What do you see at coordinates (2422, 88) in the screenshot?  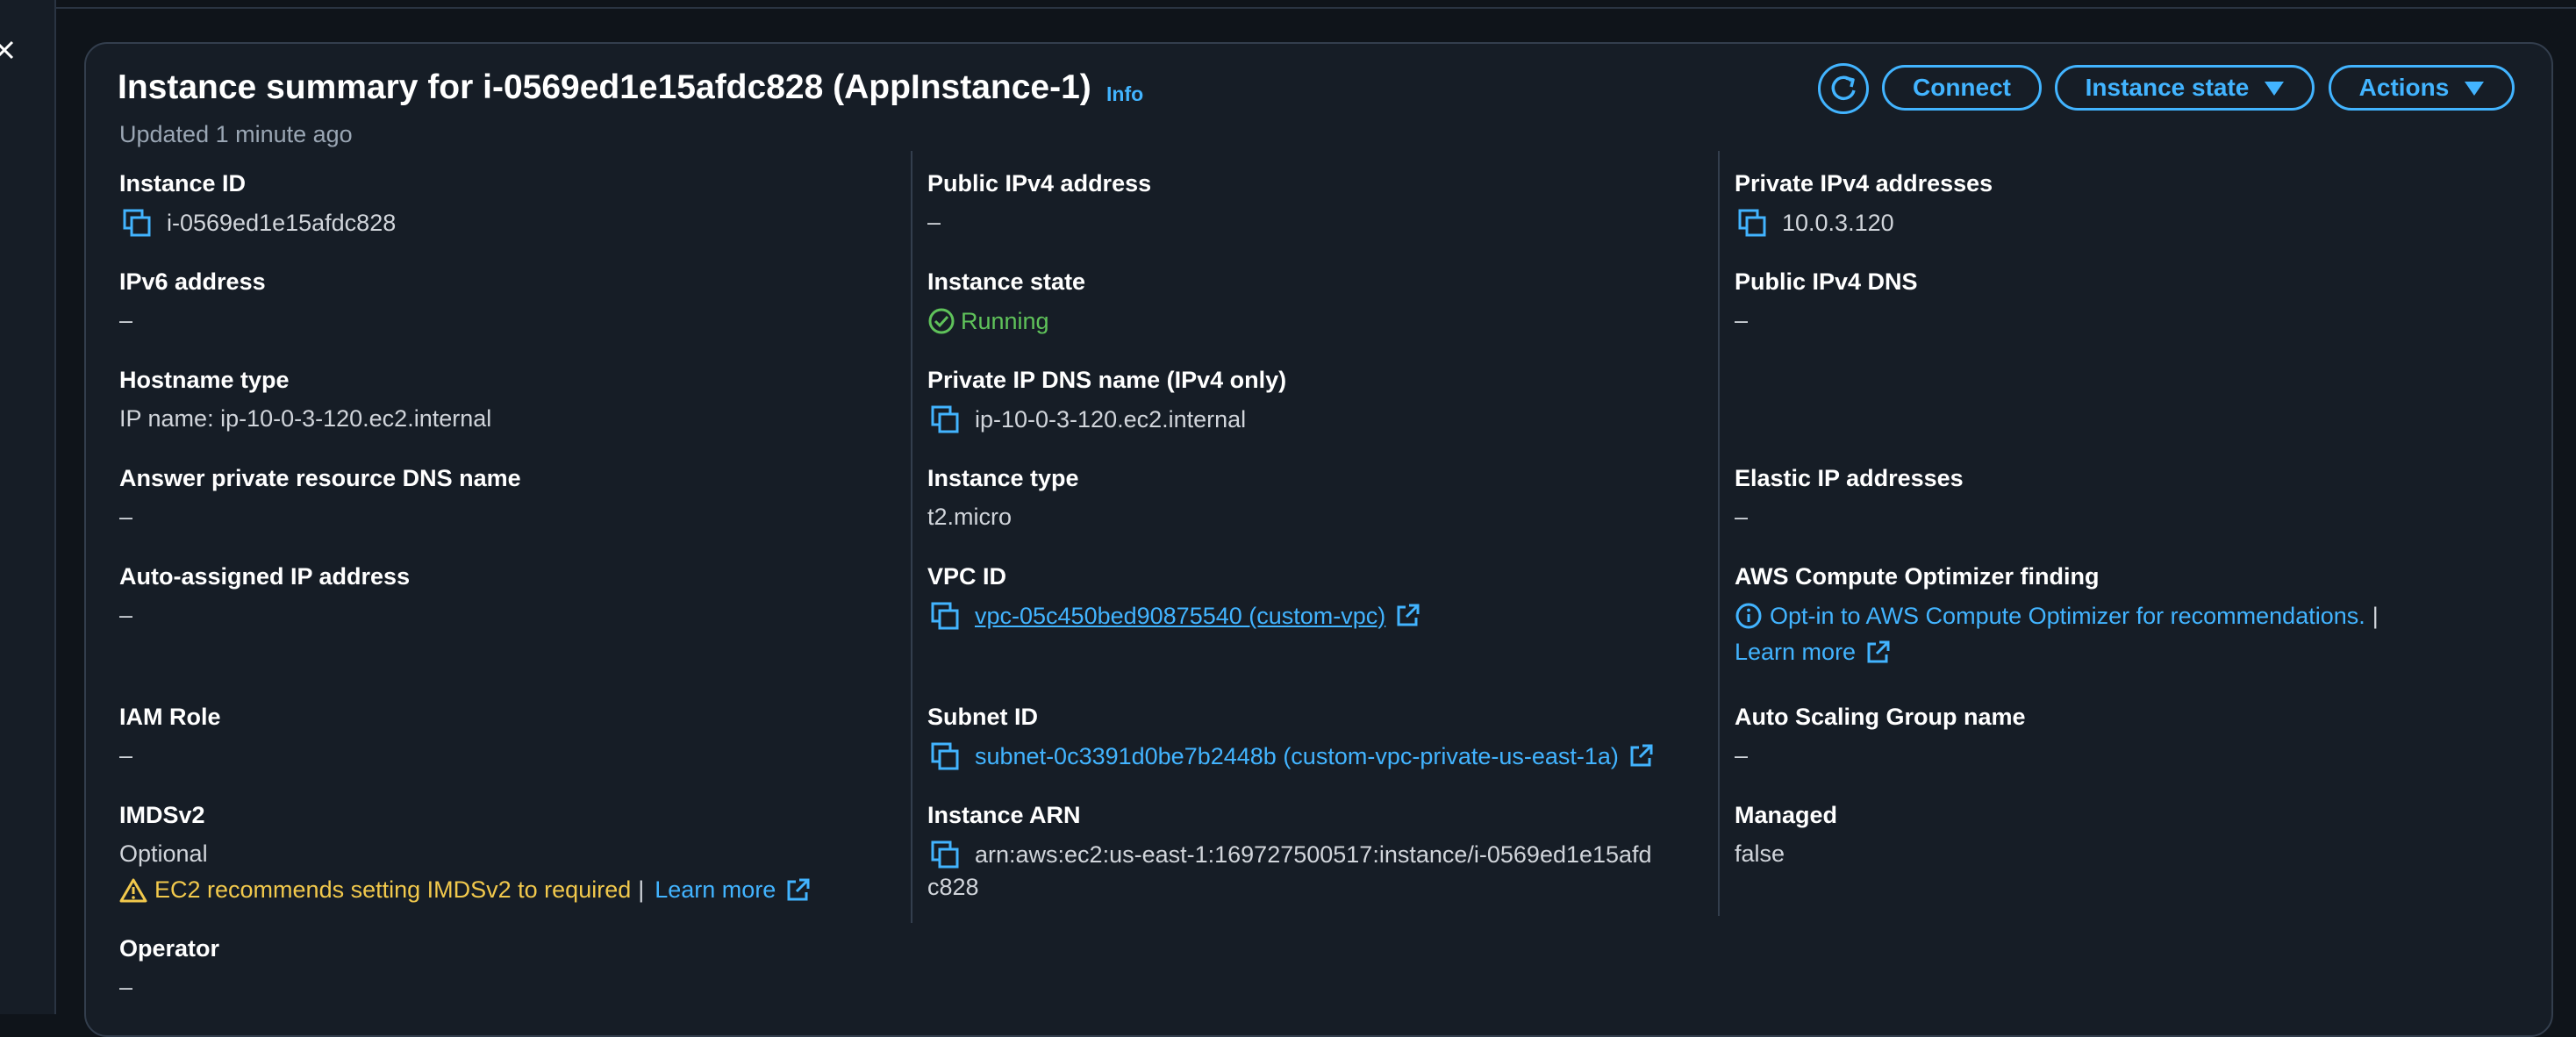 I see `actions-button: Actions` at bounding box center [2422, 88].